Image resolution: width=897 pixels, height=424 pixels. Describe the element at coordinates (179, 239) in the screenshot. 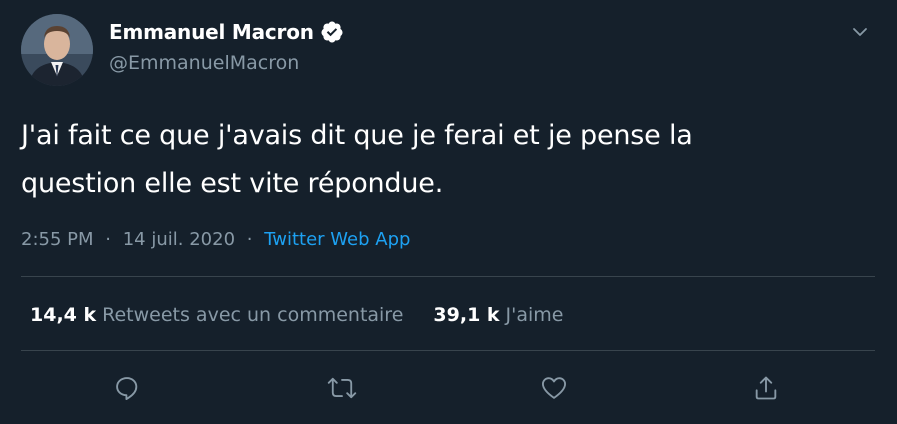

I see `tweet-date: 14 juil. 2020` at that location.